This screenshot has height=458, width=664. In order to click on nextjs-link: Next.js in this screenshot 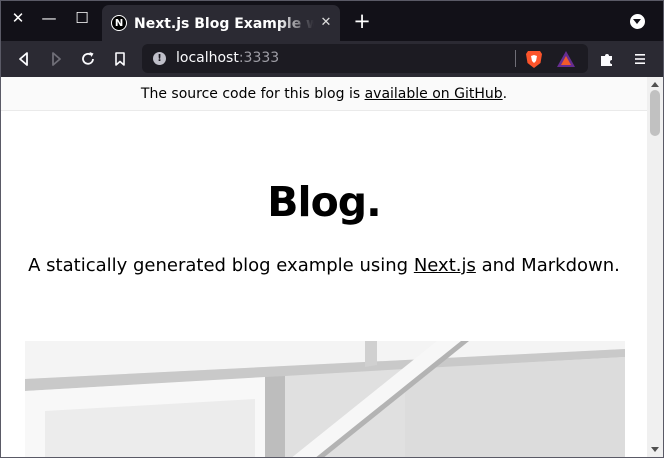, I will do `click(445, 265)`.